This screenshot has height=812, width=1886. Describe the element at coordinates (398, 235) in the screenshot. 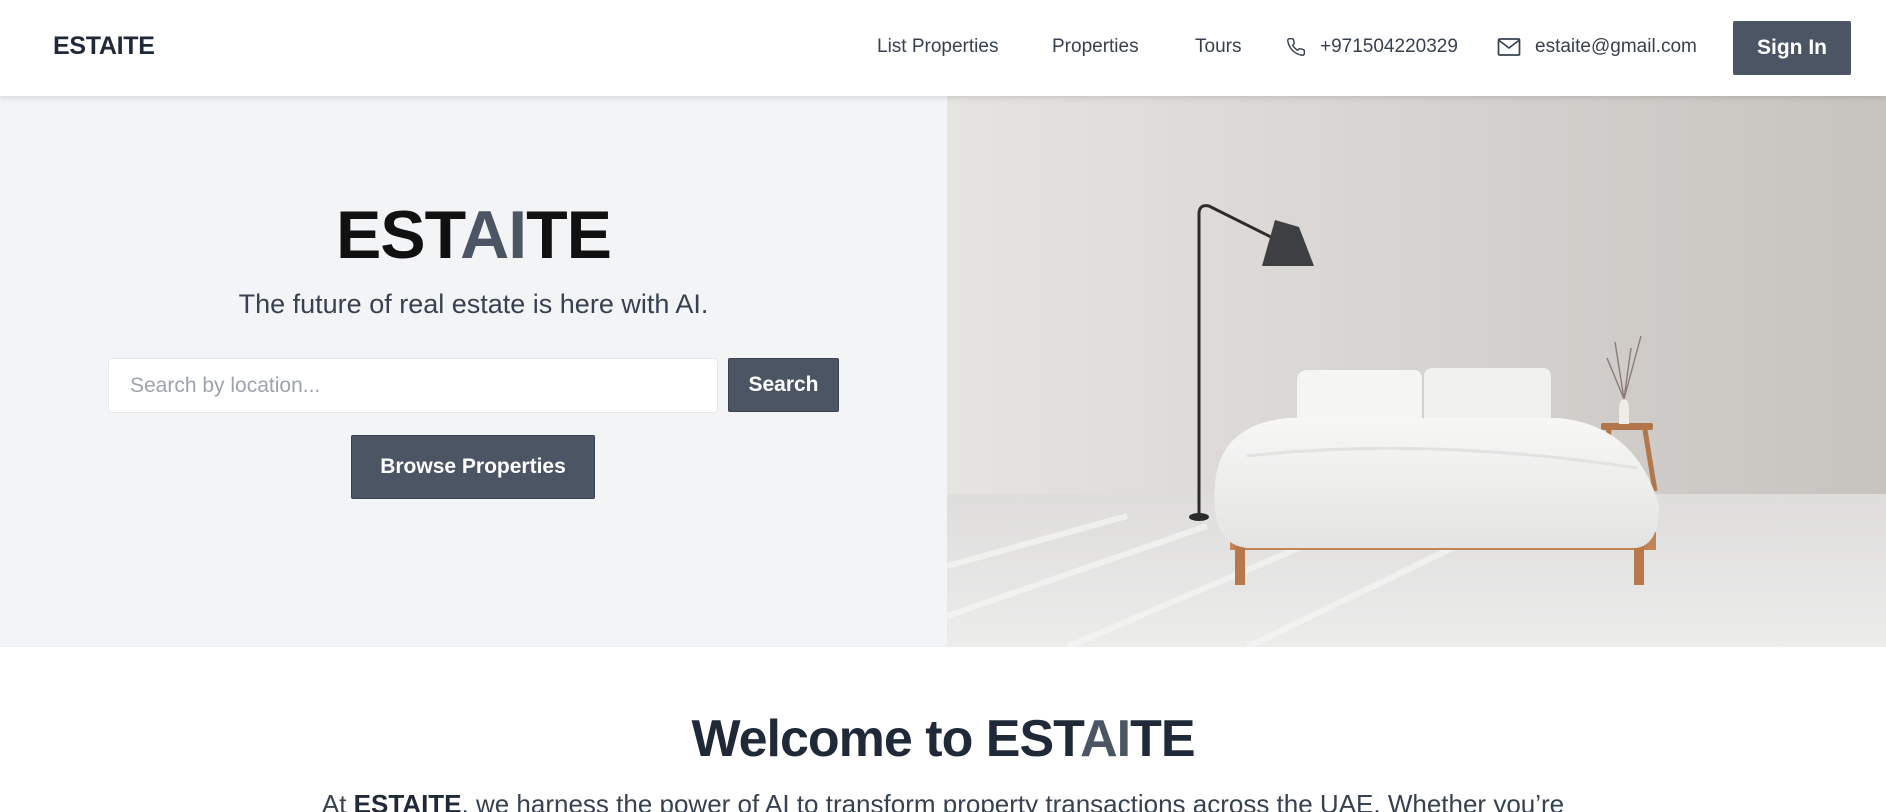

I see `hero-title-prefix: EST` at that location.